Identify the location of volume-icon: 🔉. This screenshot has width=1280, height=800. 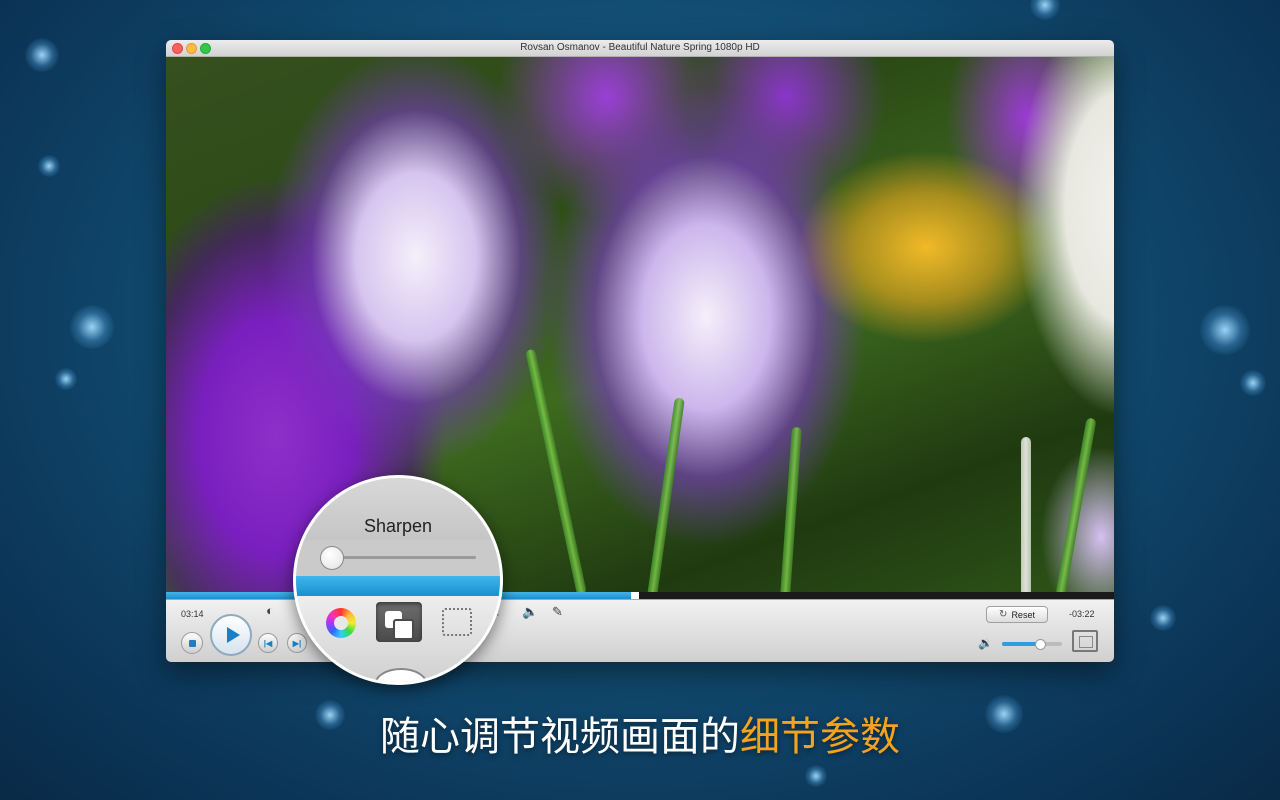
(985, 643).